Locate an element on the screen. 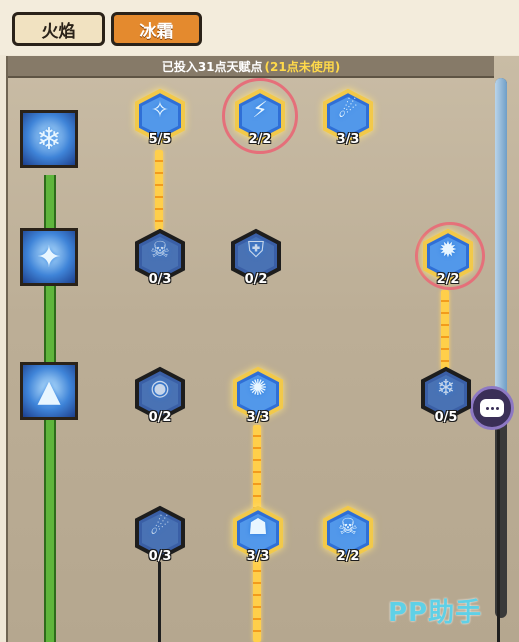 This screenshot has height=642, width=519. frost-blade-icon: ⚡ is located at coordinates (260, 110).